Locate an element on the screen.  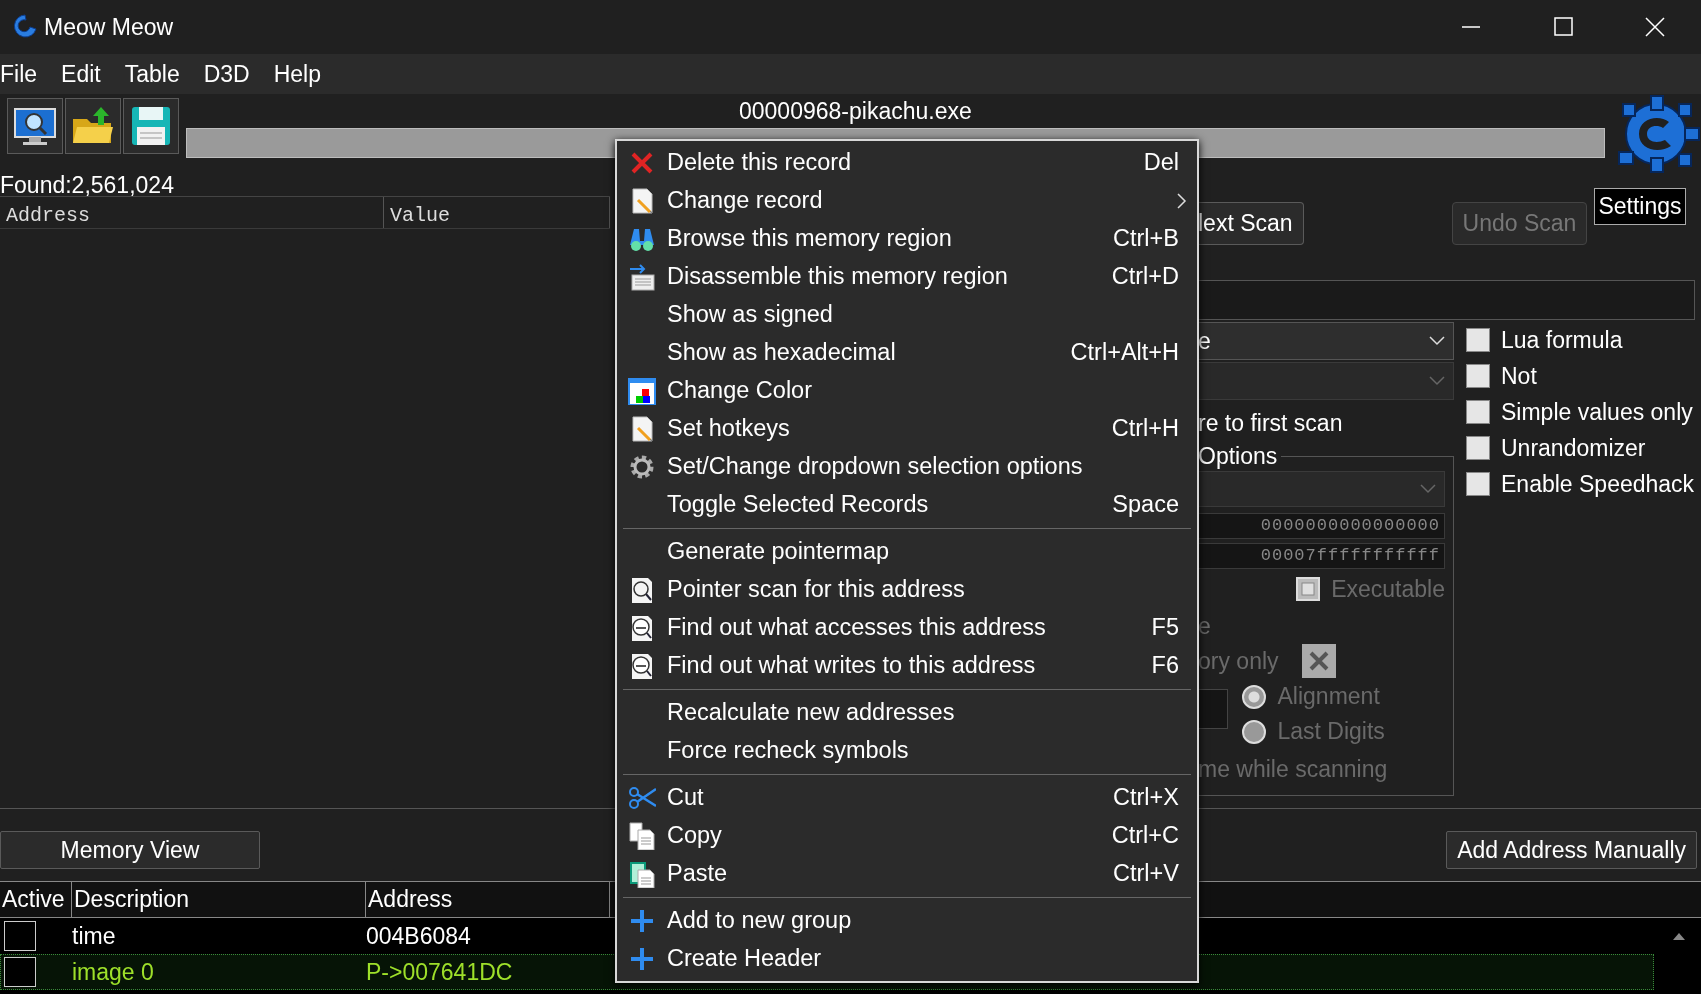
option-label: ory only is located at coordinates (1238, 661).